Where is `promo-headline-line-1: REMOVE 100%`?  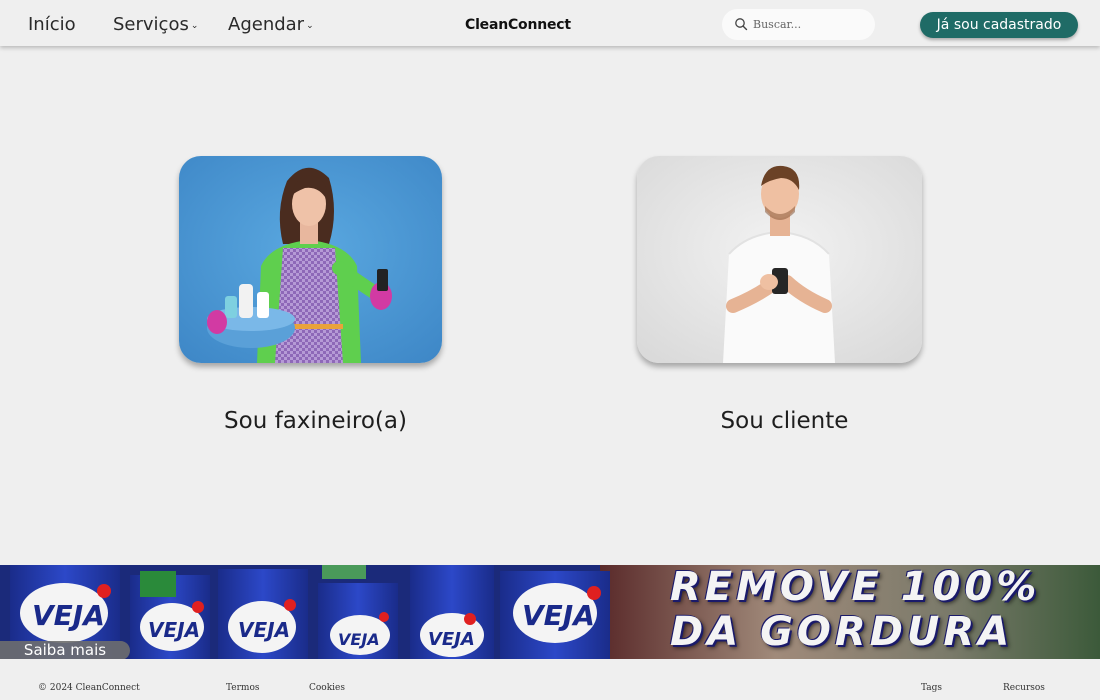
promo-headline-line-1: REMOVE 100% is located at coordinates (855, 587).